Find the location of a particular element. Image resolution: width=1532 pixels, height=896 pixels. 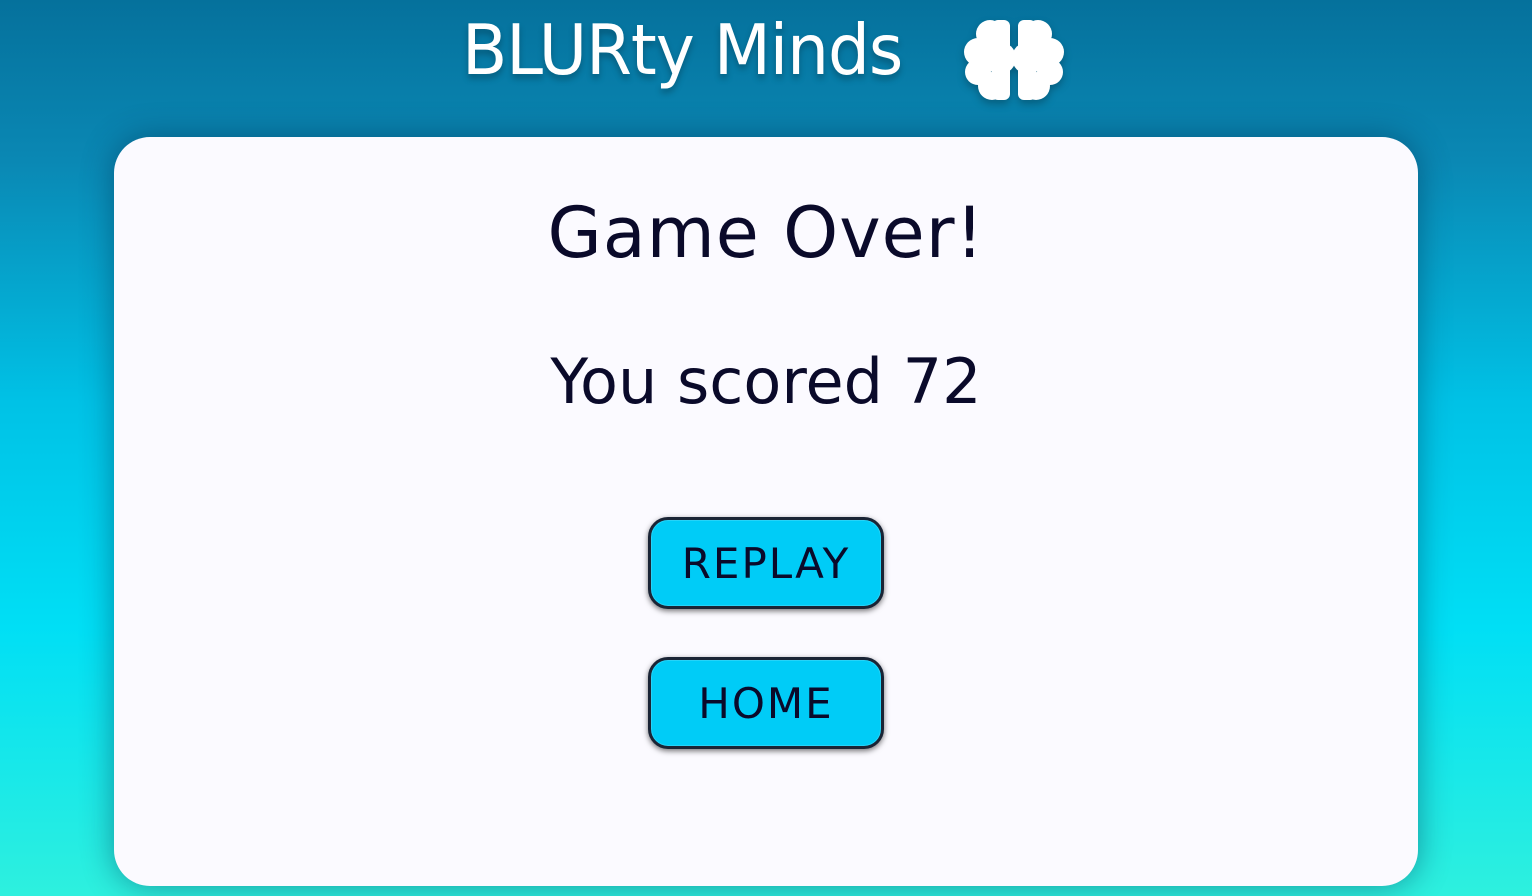

game-over-heading: Game Over! is located at coordinates (766, 233).